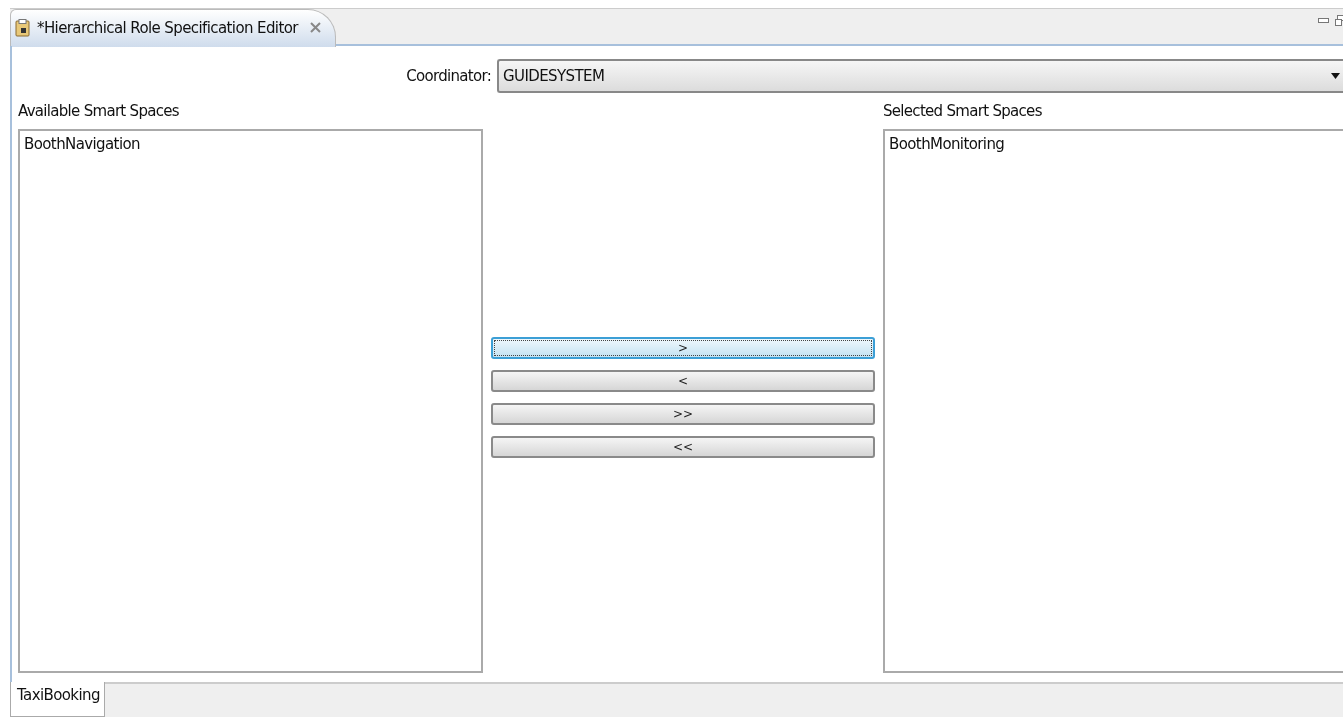 Image resolution: width=1343 pixels, height=717 pixels. What do you see at coordinates (448, 76) in the screenshot?
I see `coordinator-label: Coordinator:` at bounding box center [448, 76].